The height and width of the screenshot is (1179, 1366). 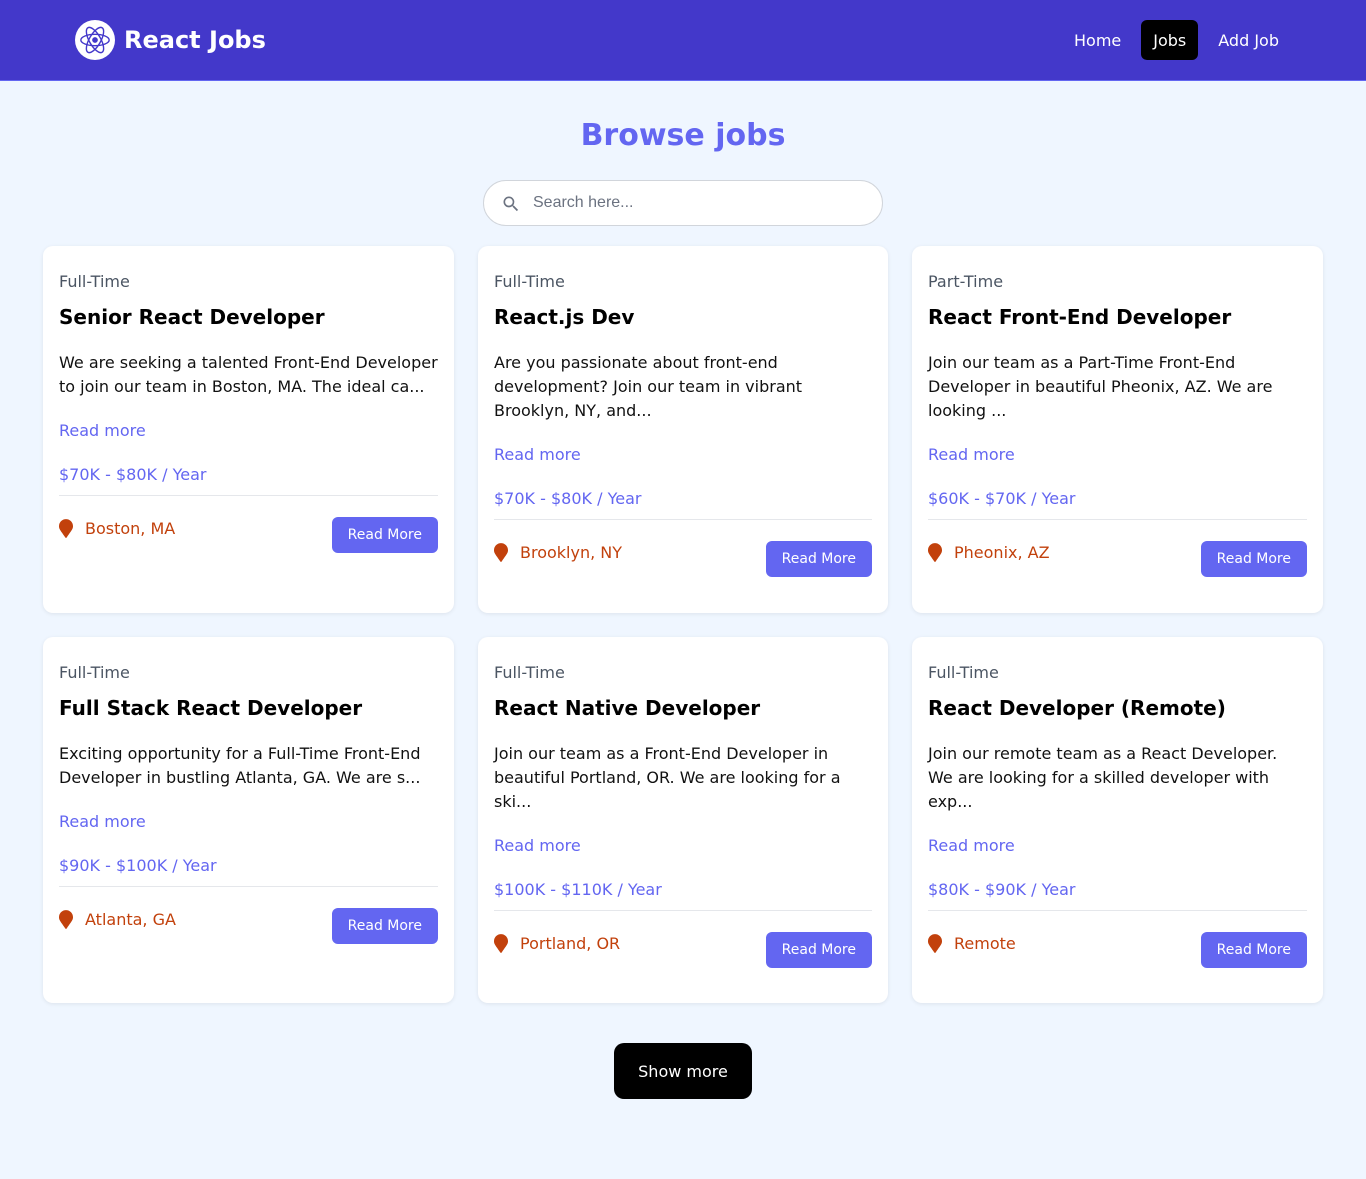 What do you see at coordinates (248, 535) in the screenshot?
I see `card-footer: Boston, MA Read More` at bounding box center [248, 535].